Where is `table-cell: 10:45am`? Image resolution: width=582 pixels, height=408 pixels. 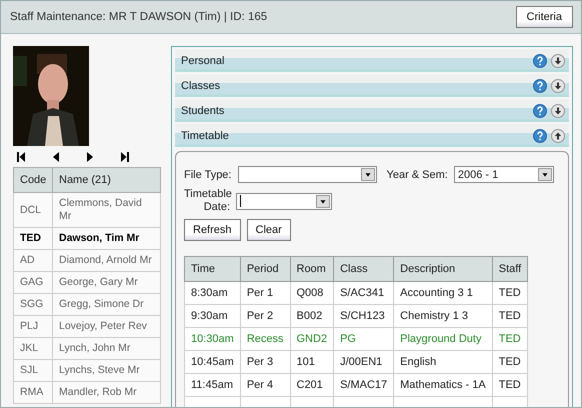
table-cell: 10:45am is located at coordinates (212, 362).